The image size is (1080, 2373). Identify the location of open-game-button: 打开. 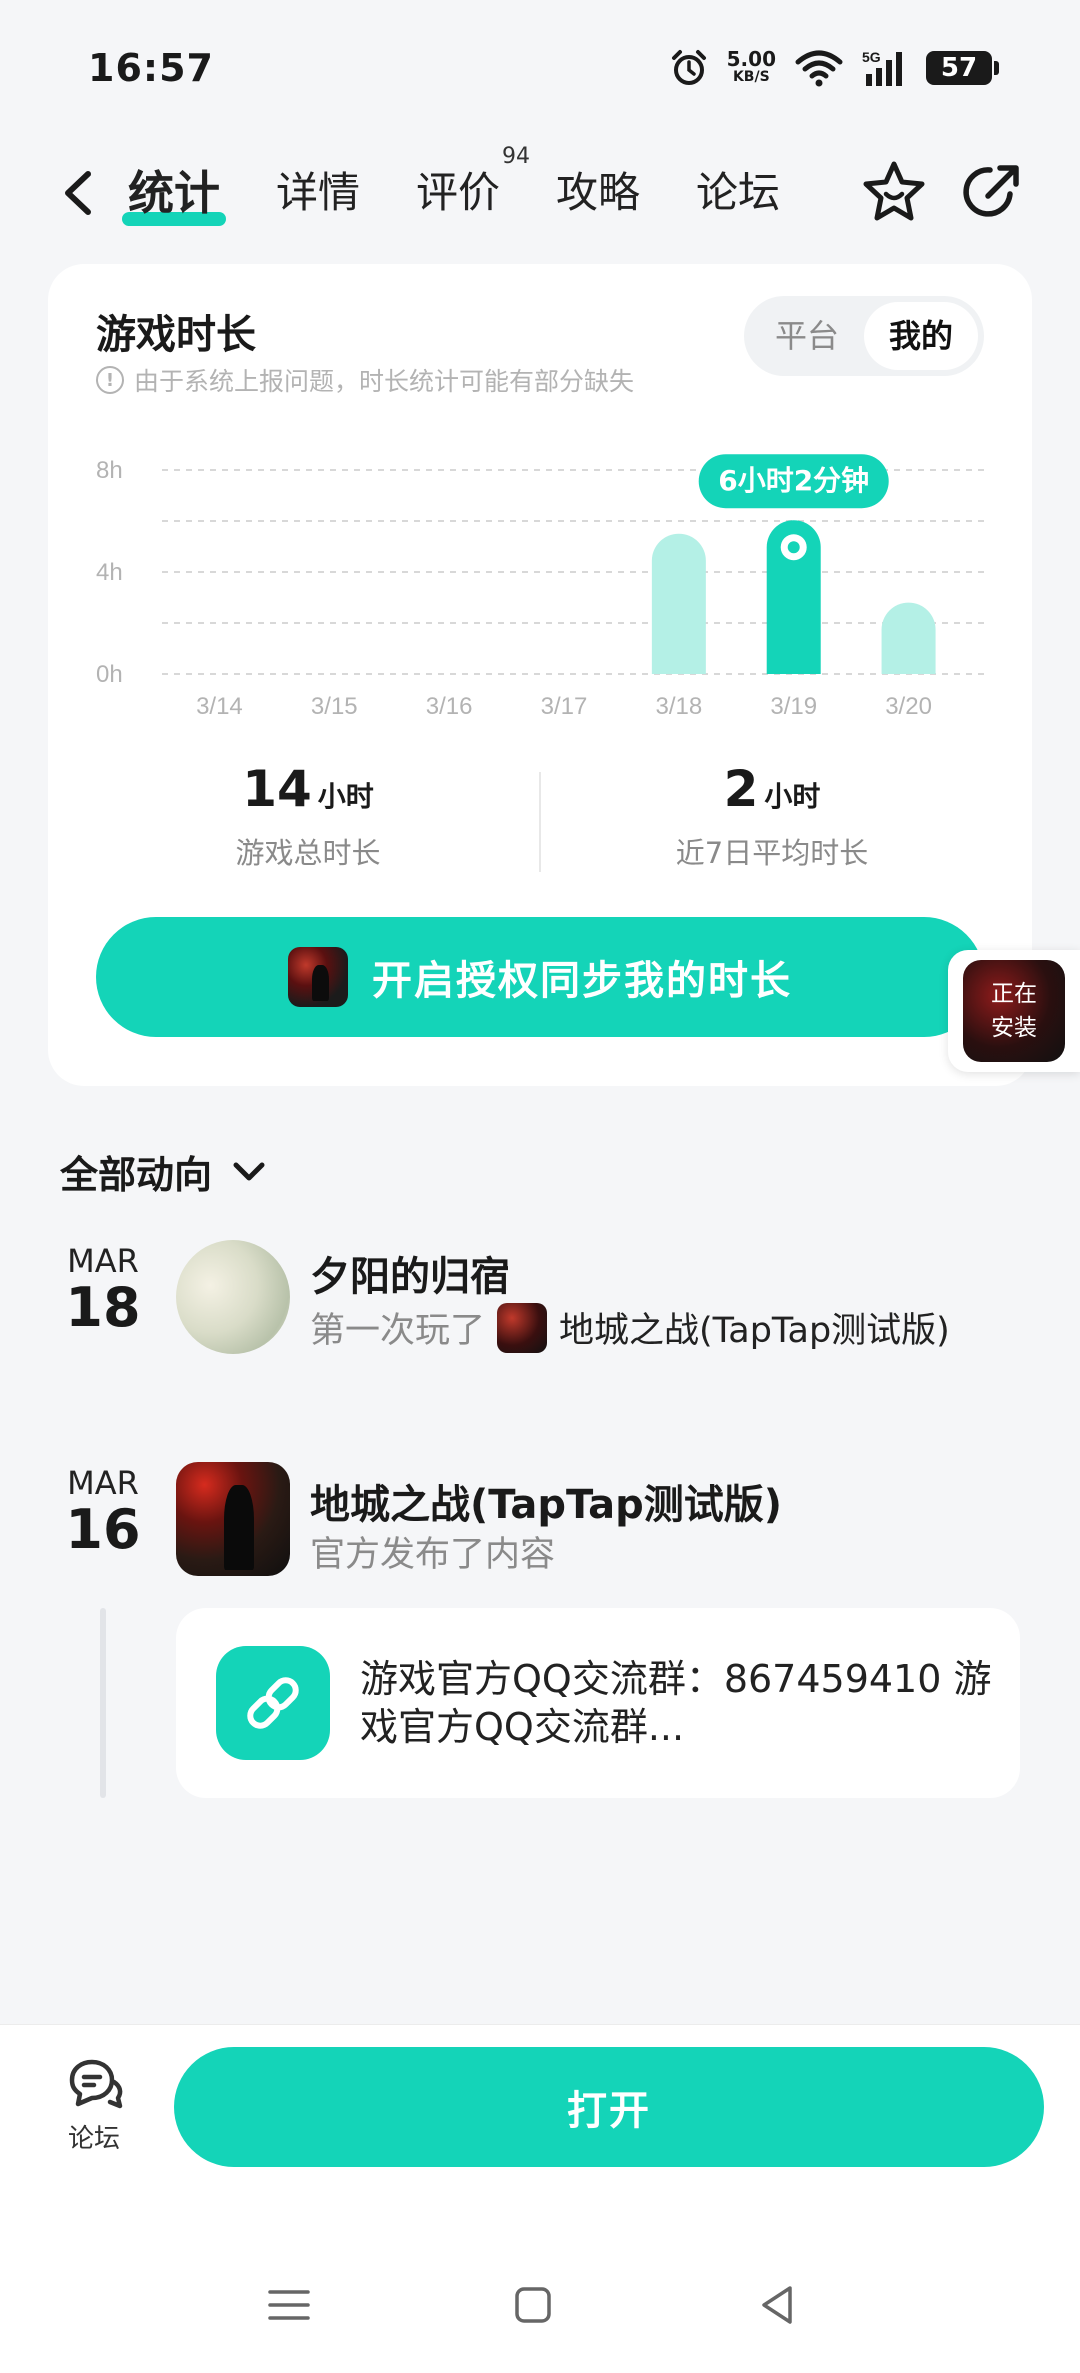
(609, 2107).